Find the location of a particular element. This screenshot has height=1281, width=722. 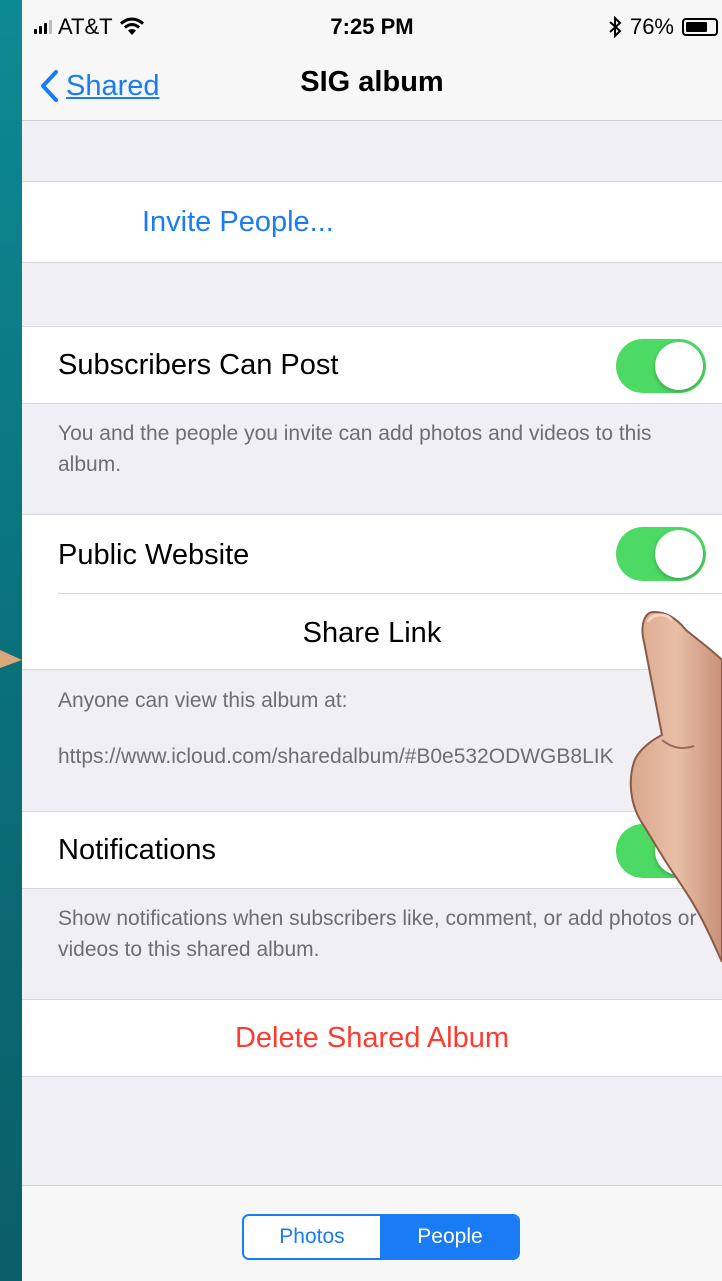

subscribers-can-post-row: Subscribers Can Post is located at coordinates (372, 365).